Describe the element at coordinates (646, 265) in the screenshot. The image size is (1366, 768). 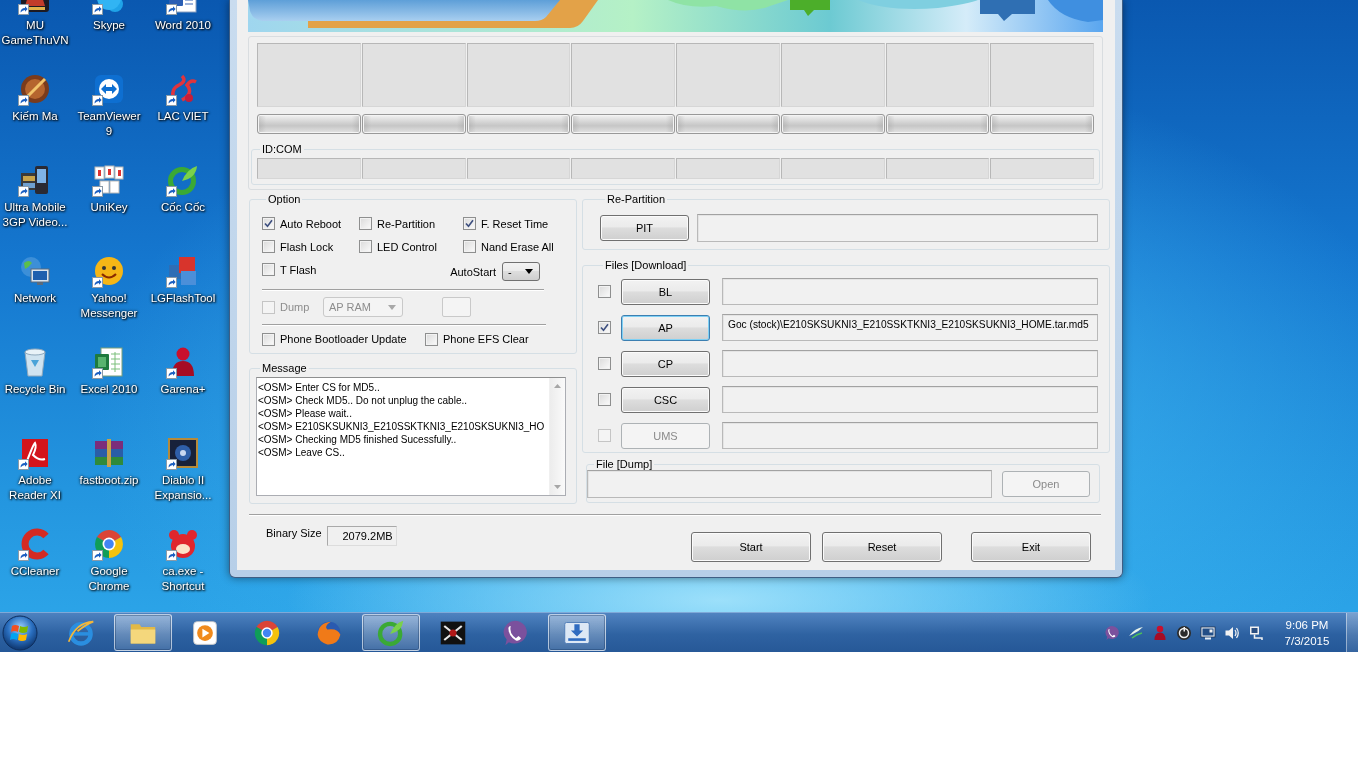
I see `group-title: Files [Download]` at that location.